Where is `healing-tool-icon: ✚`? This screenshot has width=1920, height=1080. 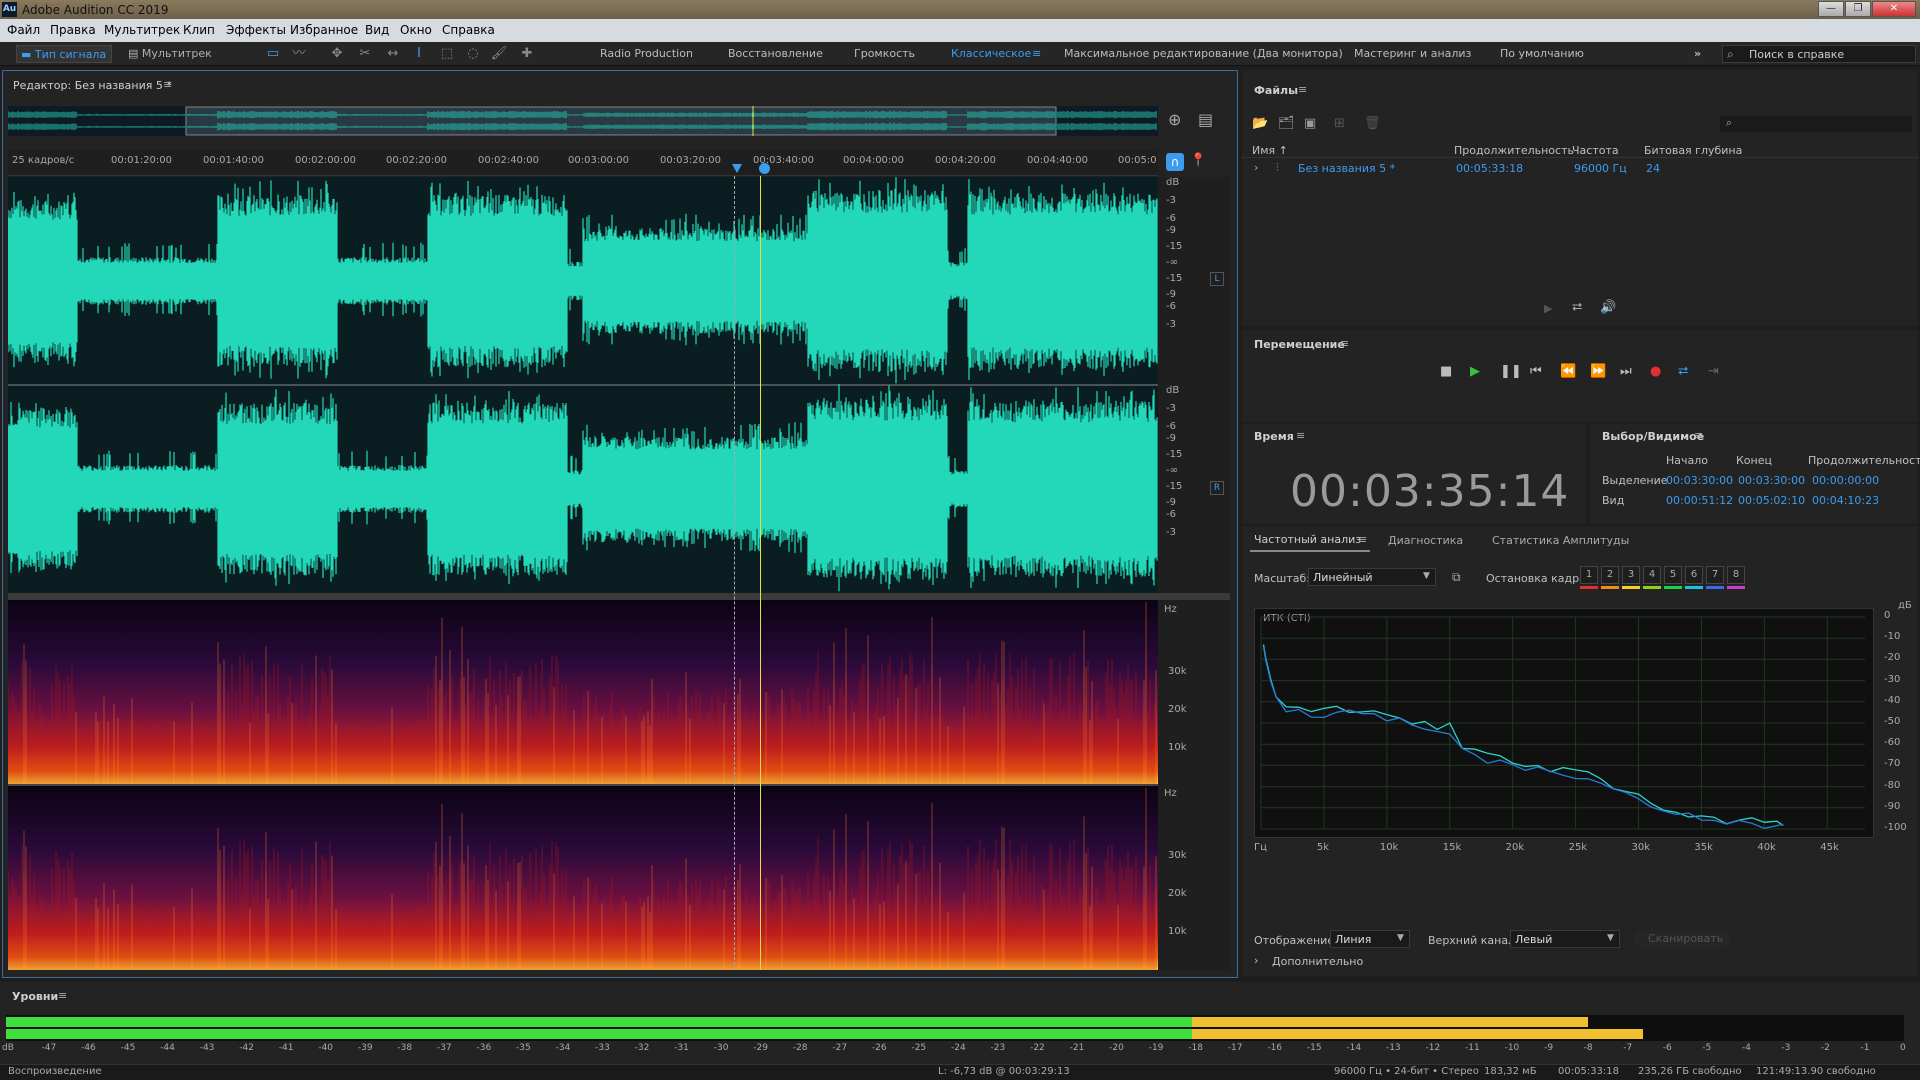
healing-tool-icon: ✚ is located at coordinates (527, 54).